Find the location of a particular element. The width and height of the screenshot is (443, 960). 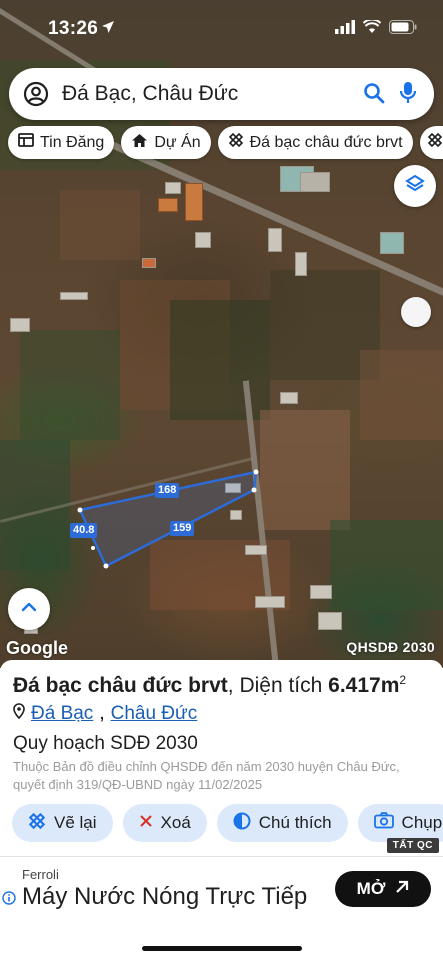

search-bar: Đá Bạc, Châu Đức is located at coordinates (221, 94).